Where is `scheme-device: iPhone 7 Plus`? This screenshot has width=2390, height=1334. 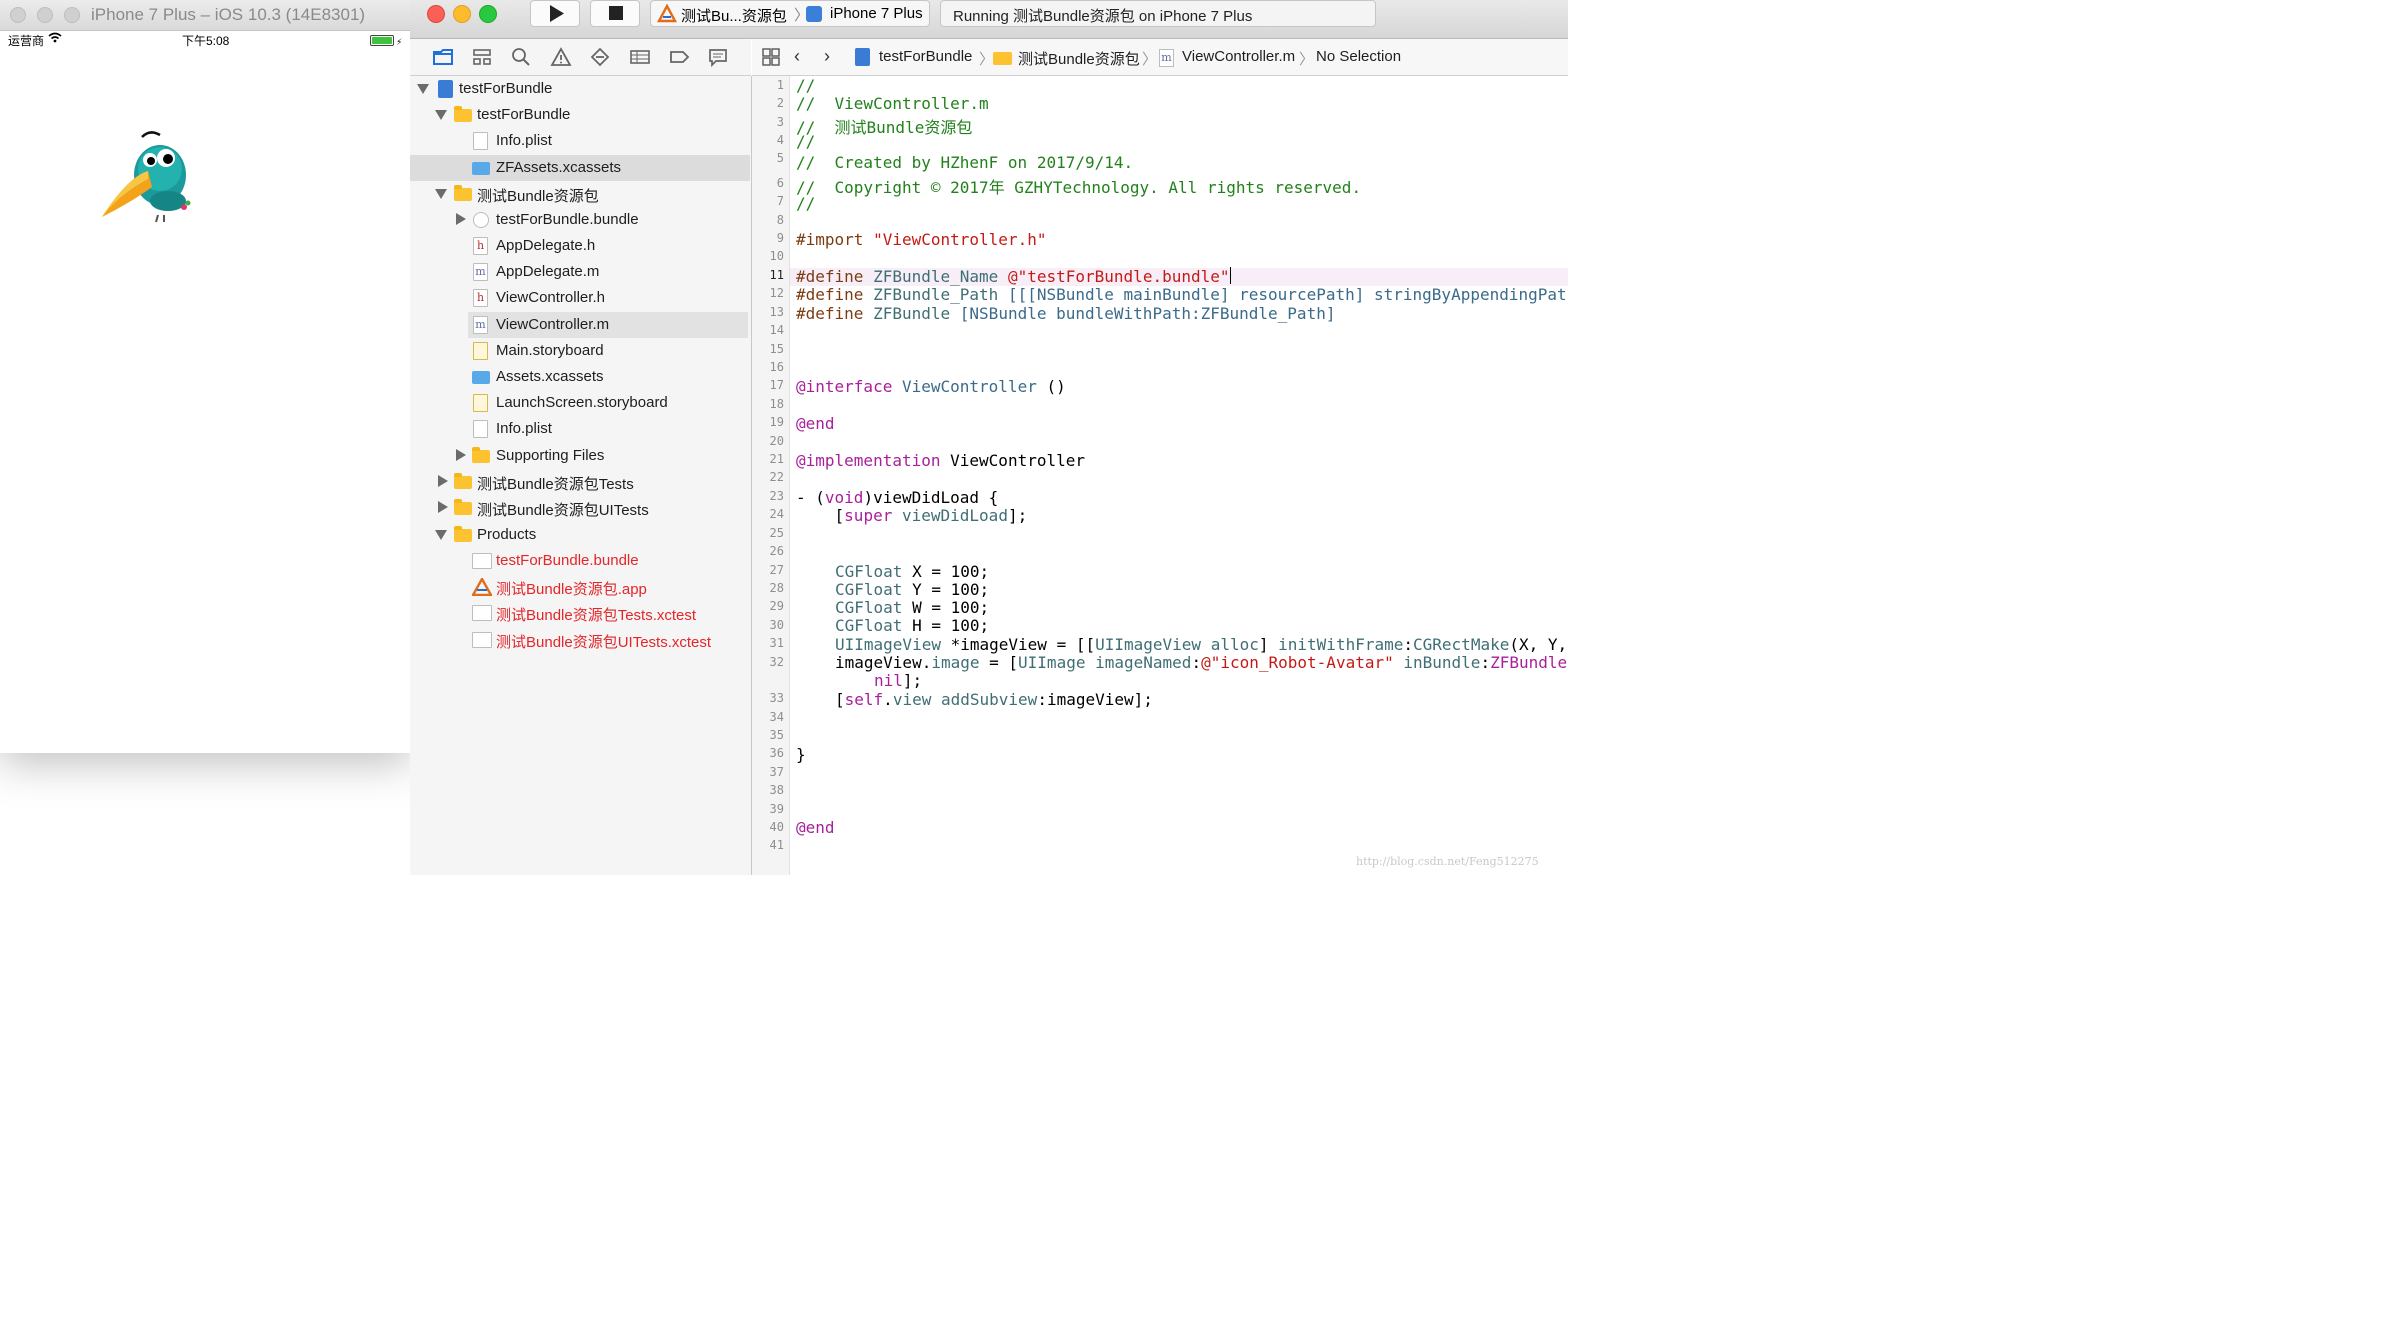 scheme-device: iPhone 7 Plus is located at coordinates (876, 13).